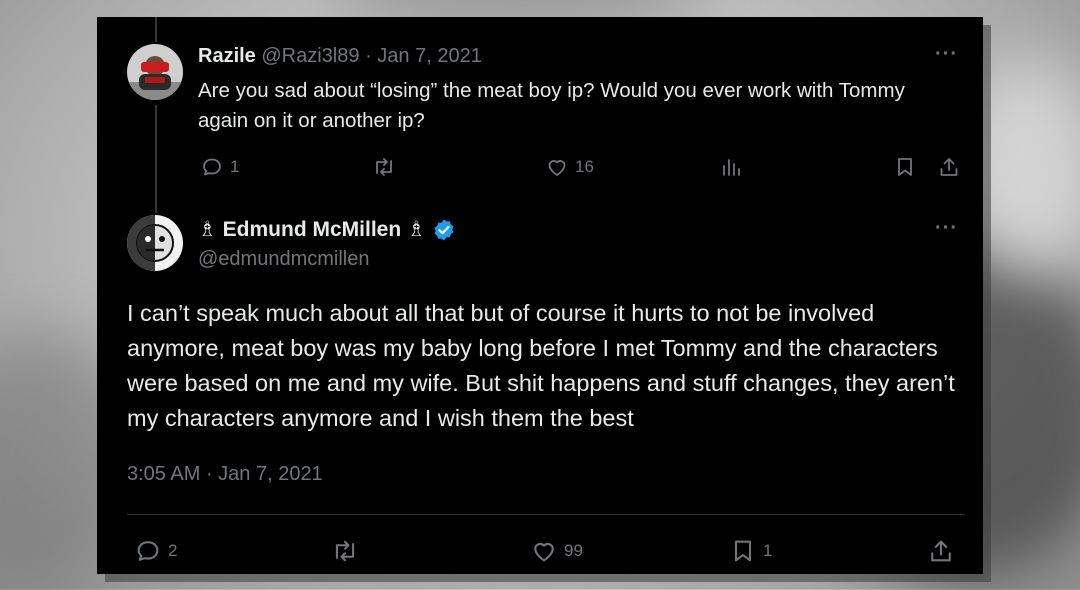 This screenshot has width=1080, height=590. Describe the element at coordinates (546, 514) in the screenshot. I see `divider` at that location.